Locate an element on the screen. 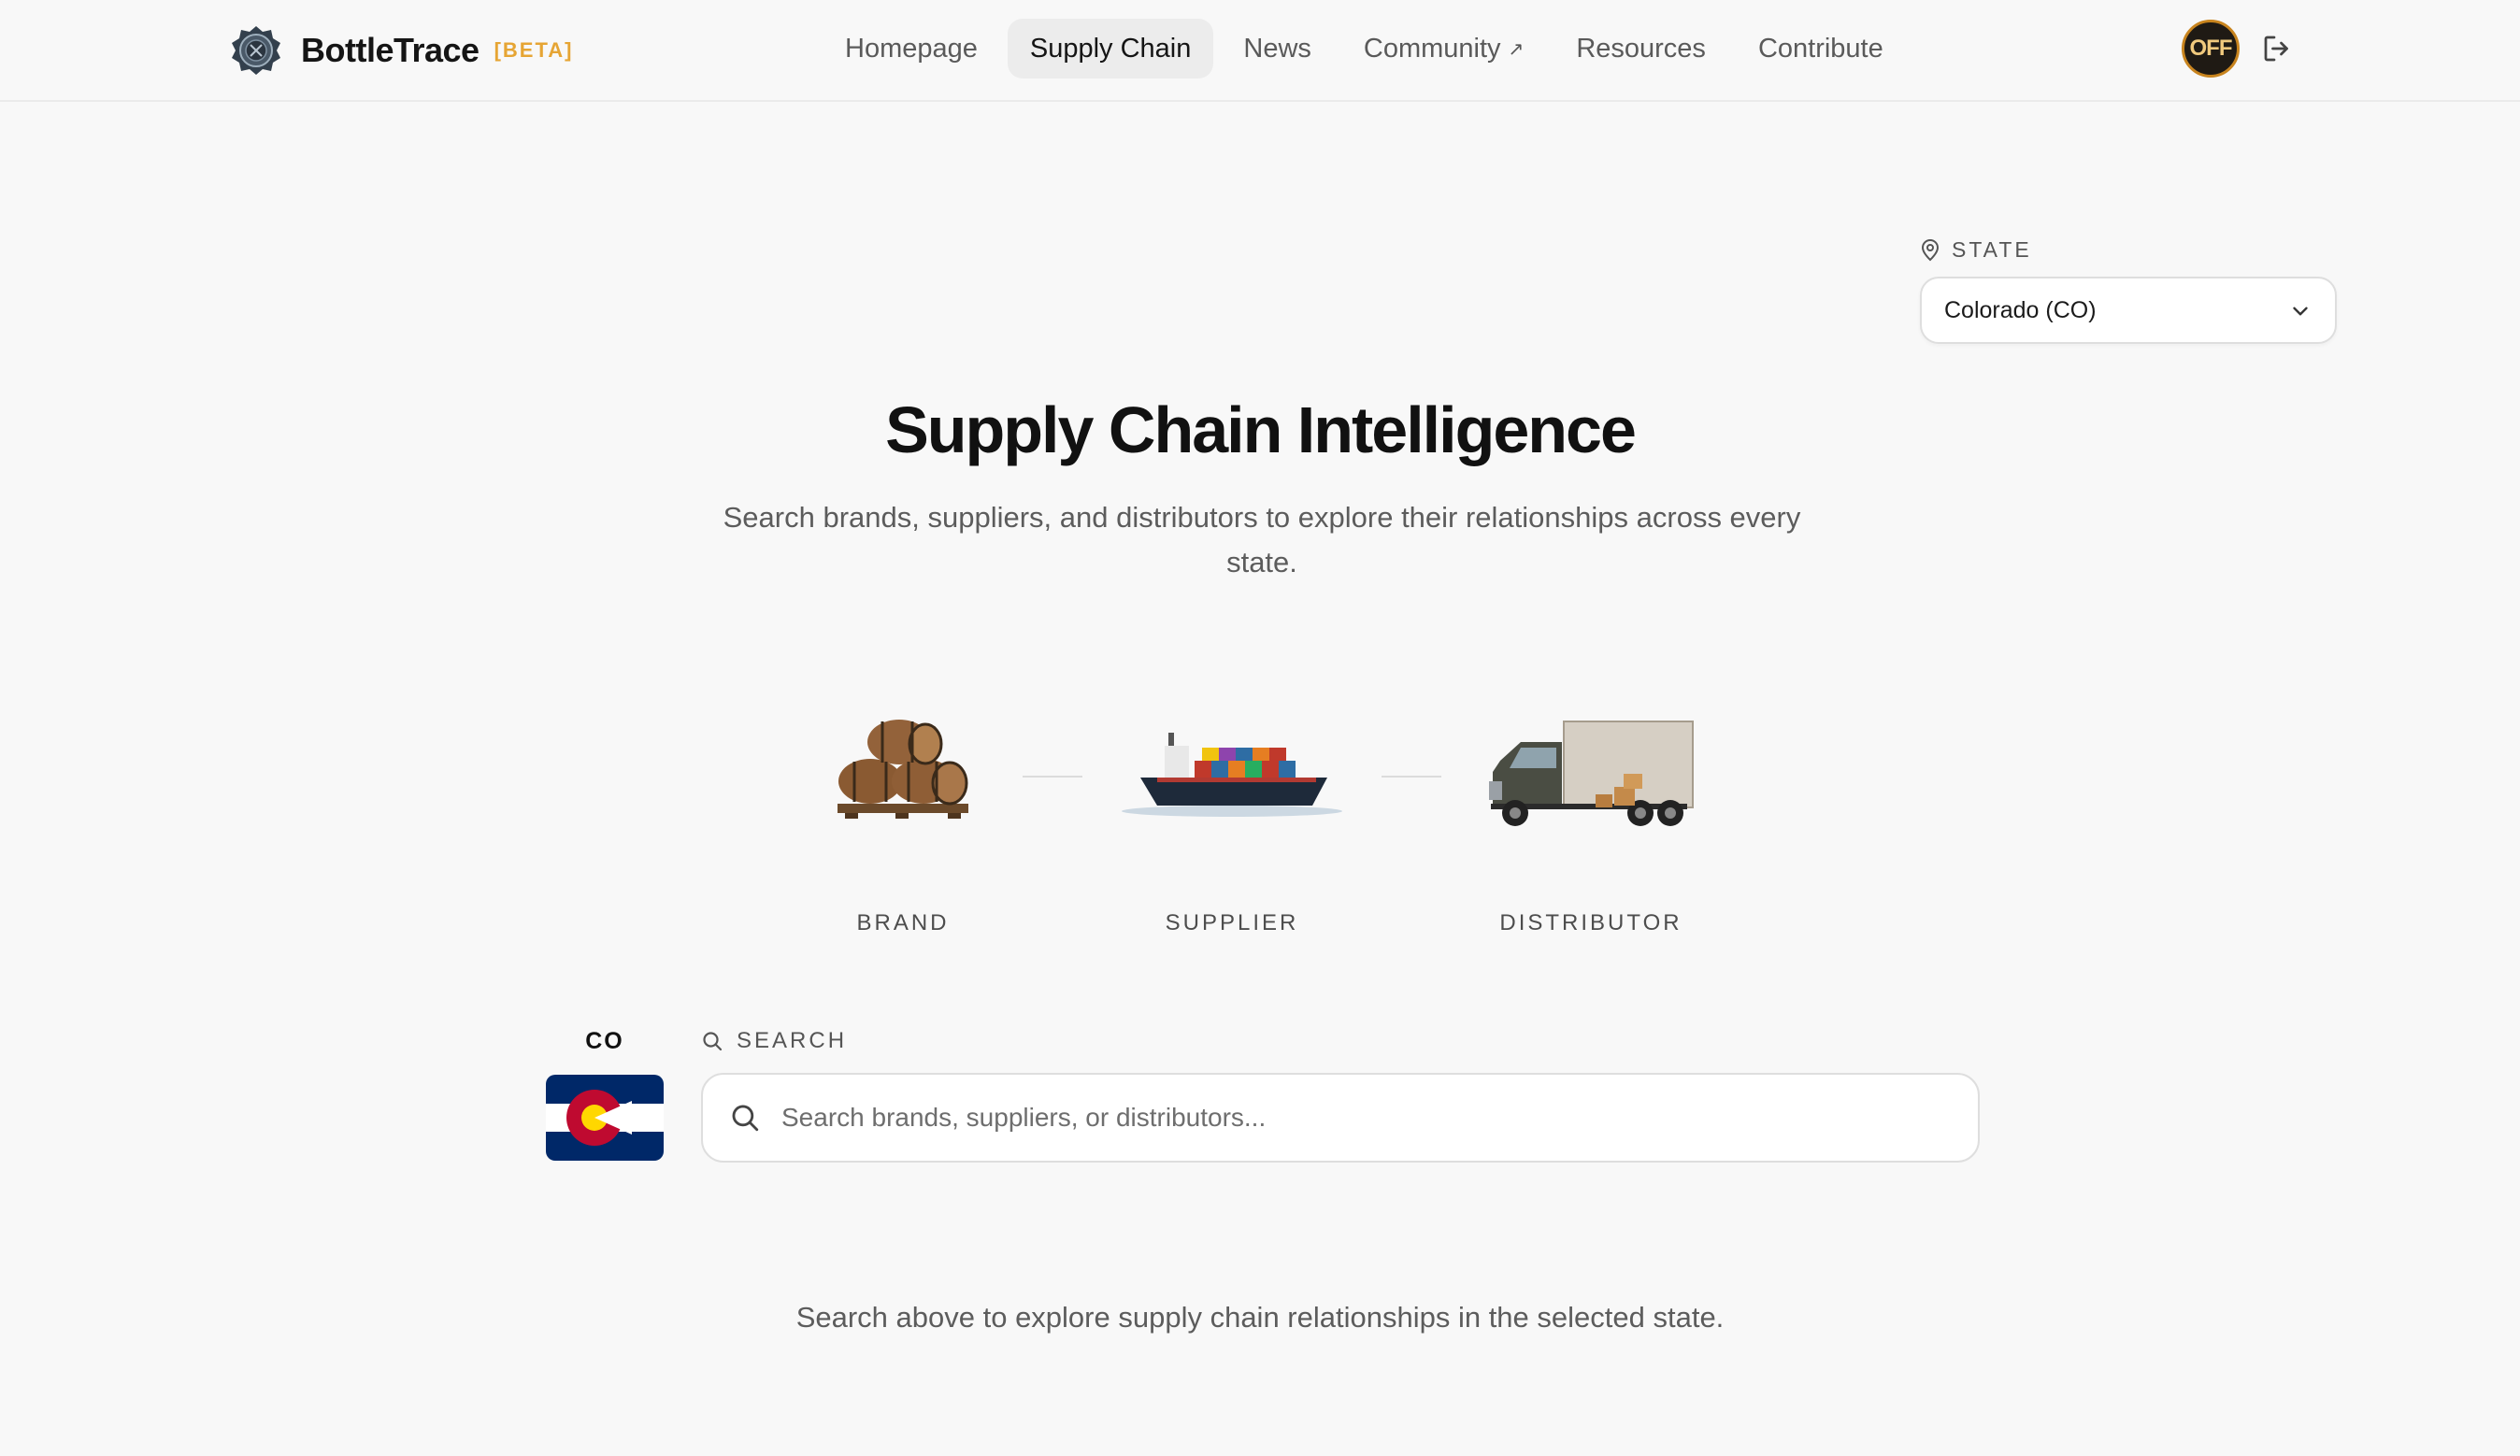 The height and width of the screenshot is (1456, 2520). delivery-truck-icon is located at coordinates (1591, 773).